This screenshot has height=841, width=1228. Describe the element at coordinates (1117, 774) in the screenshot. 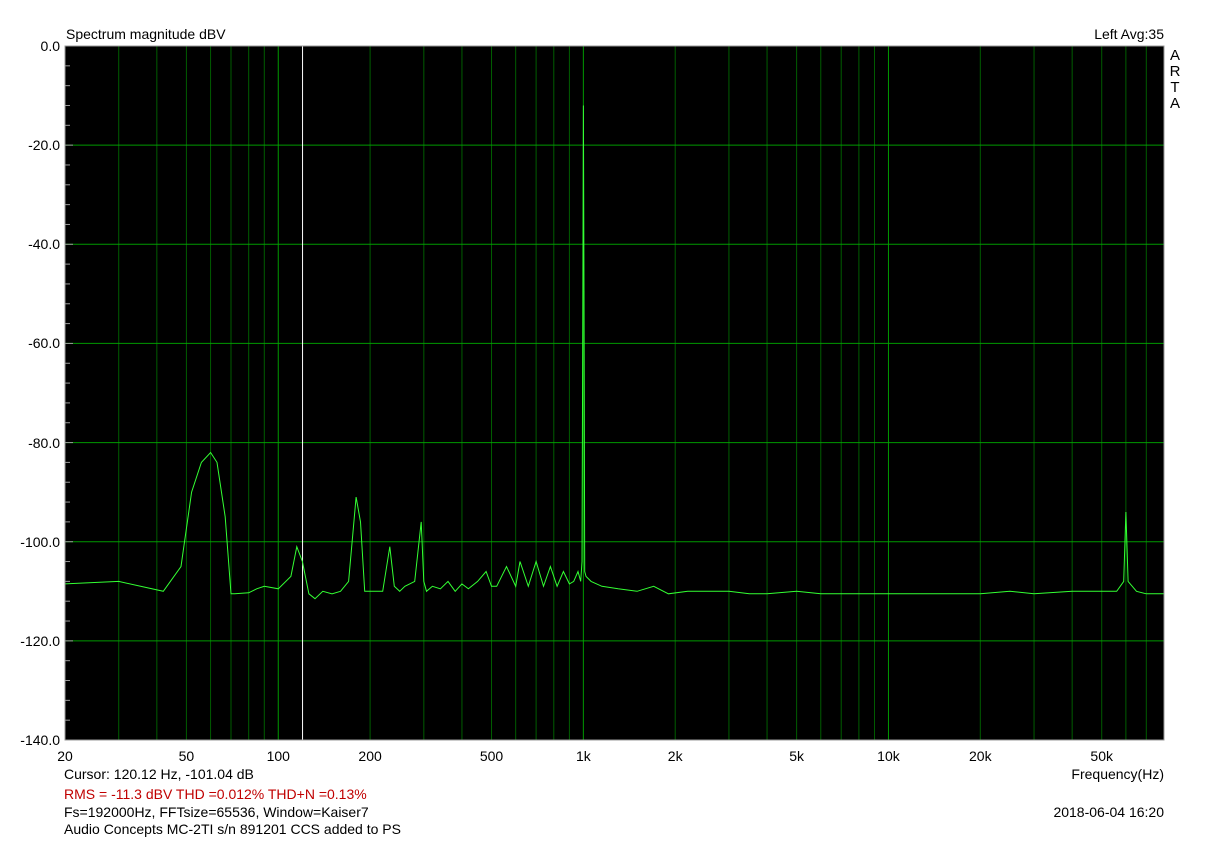

I see `x-axis-label: Frequency(Hz)` at that location.